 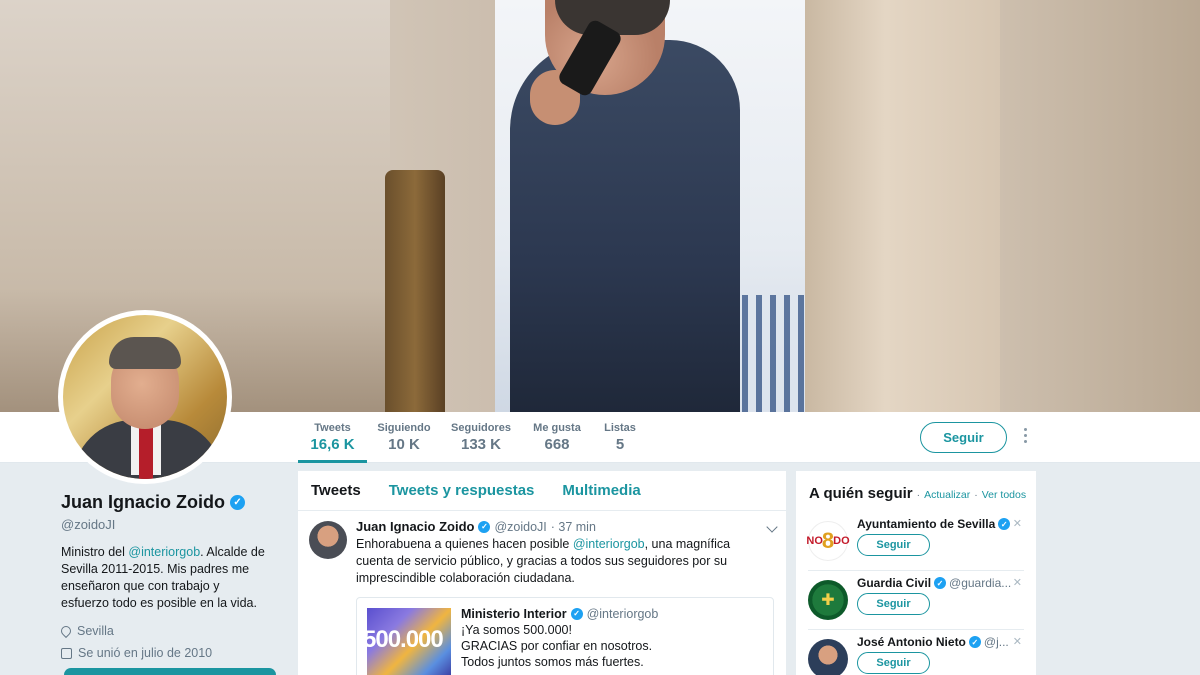 I want to click on wtf-name: Guardia Civil, so click(x=894, y=583).